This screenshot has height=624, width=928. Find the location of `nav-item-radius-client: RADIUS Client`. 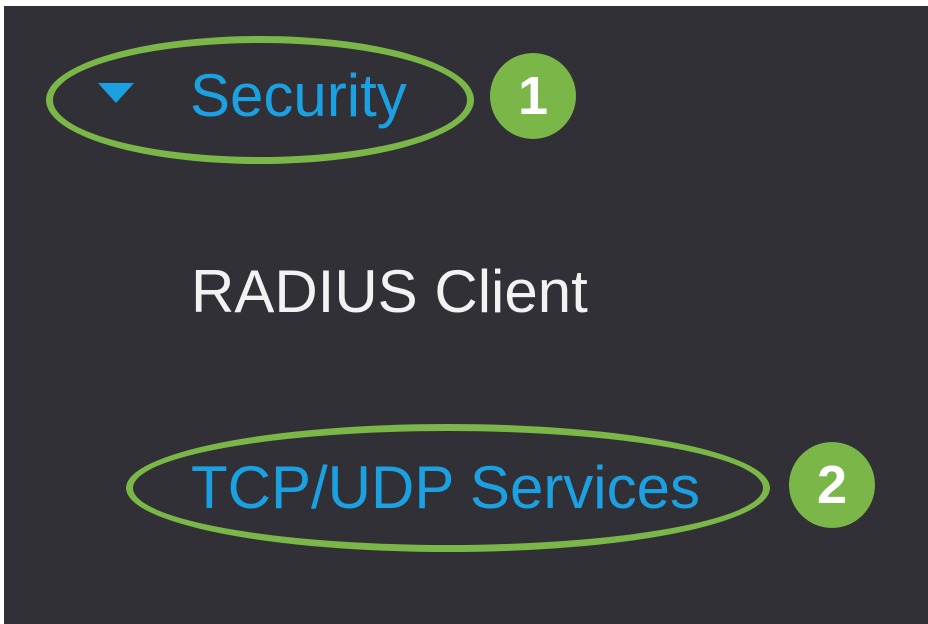

nav-item-radius-client: RADIUS Client is located at coordinates (389, 292).